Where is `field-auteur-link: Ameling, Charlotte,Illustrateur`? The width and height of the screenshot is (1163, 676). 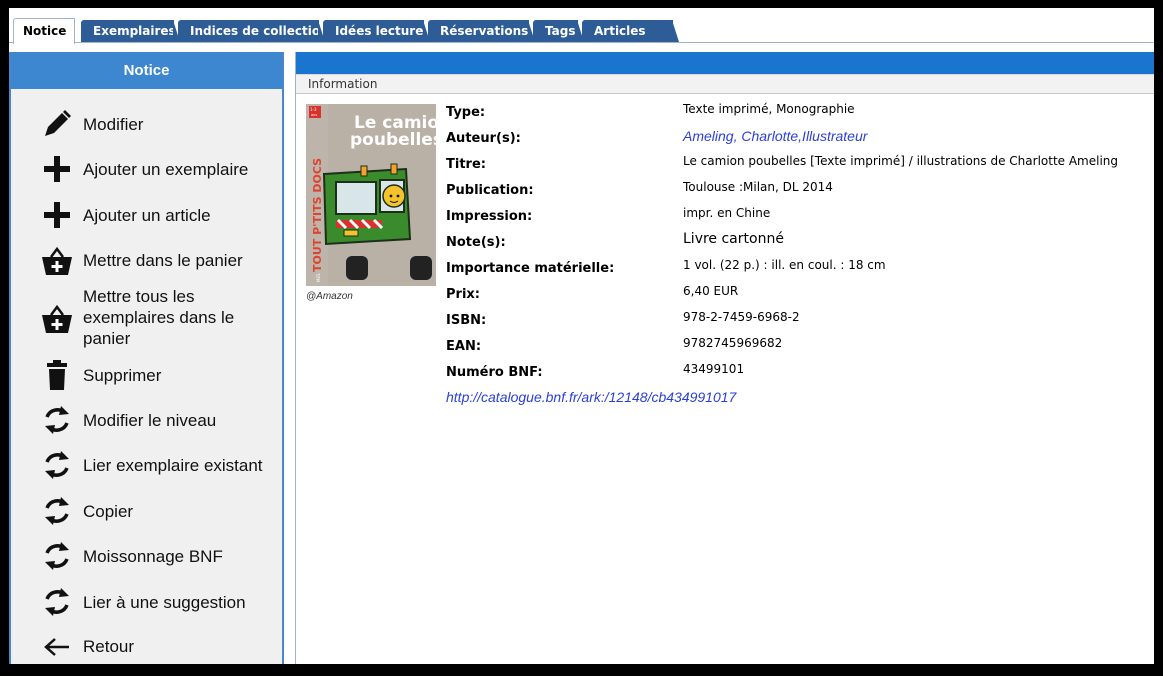
field-auteur-link: Ameling, Charlotte,Illustrateur is located at coordinates (775, 136).